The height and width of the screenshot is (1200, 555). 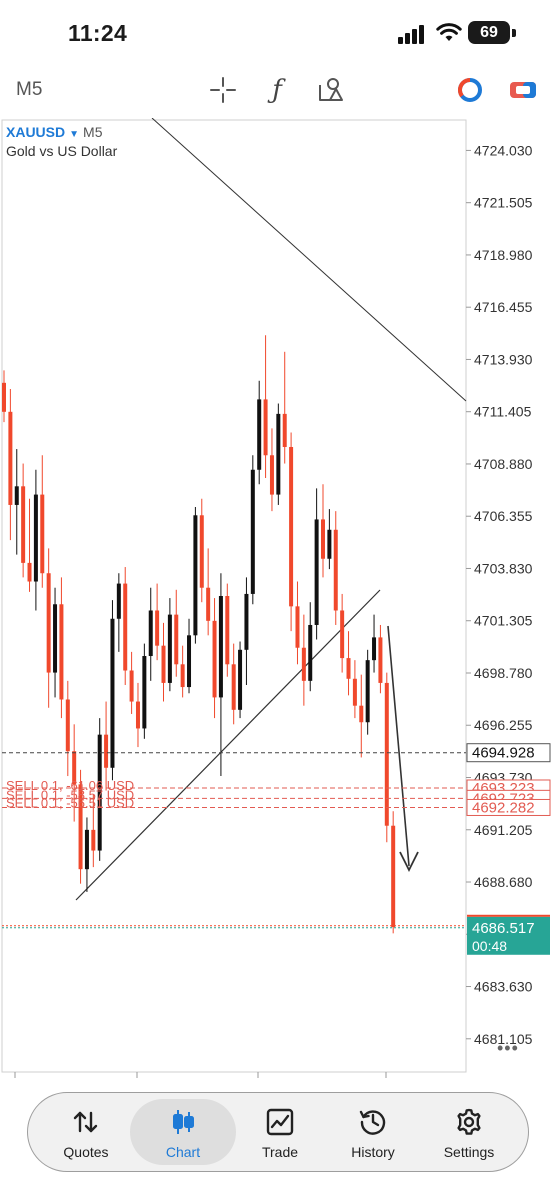 What do you see at coordinates (503, 464) in the screenshot?
I see `y-tick-label: 4708.880` at bounding box center [503, 464].